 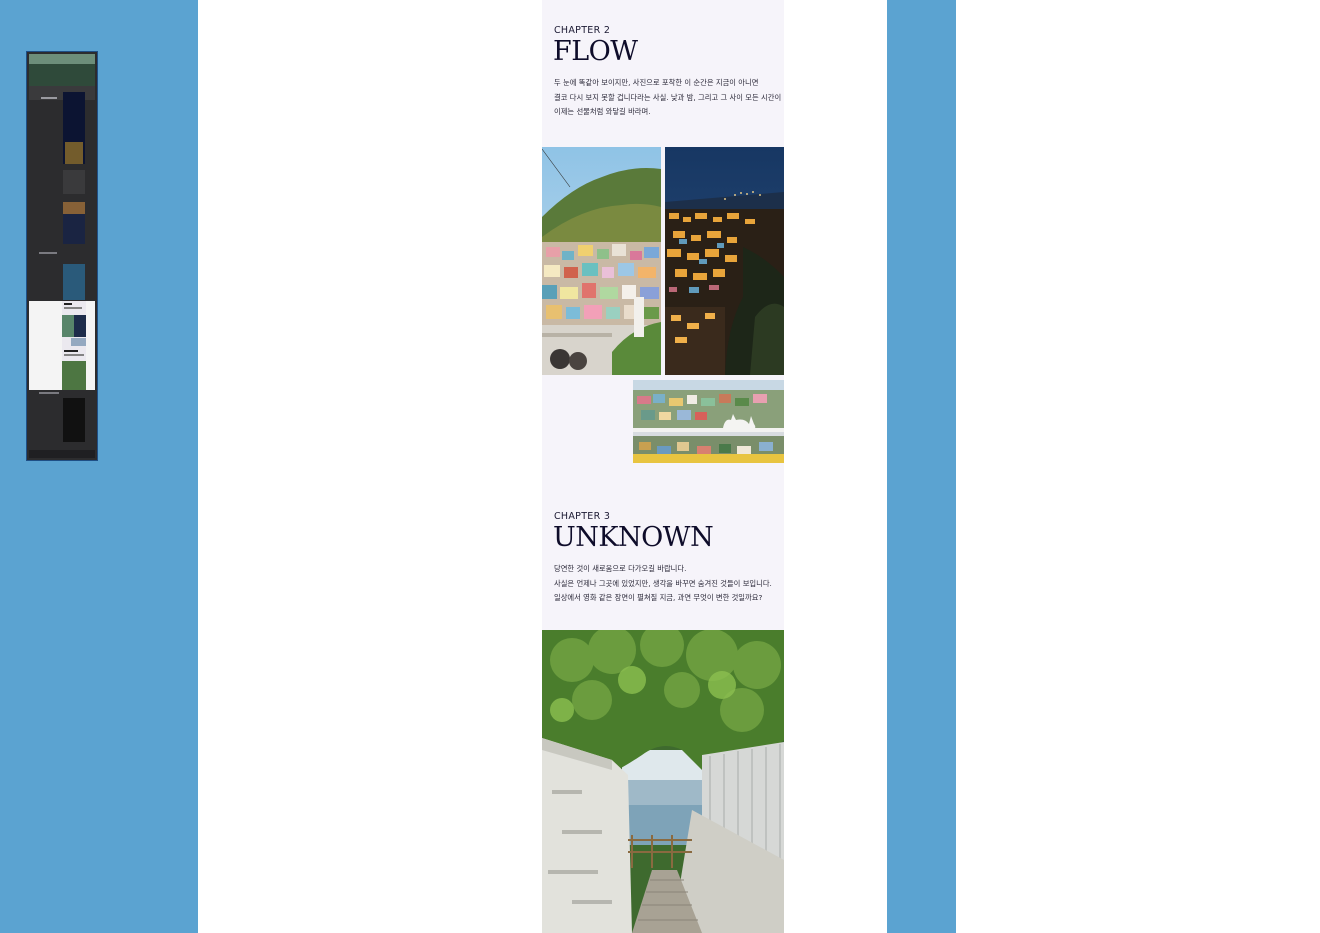 I want to click on chapter-3-line: 당연한 것이 새로움으로 다가오길 바랍니다., so click(x=620, y=568).